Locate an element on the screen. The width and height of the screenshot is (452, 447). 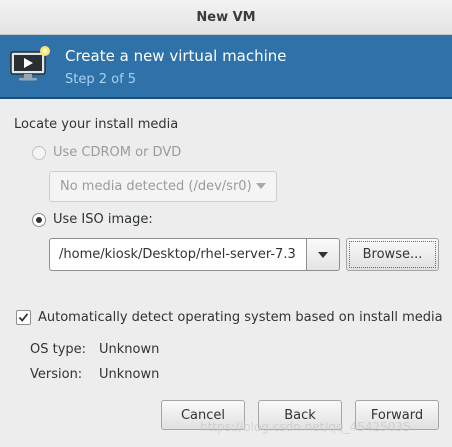
auto-detect-os-checkbox is located at coordinates (23, 317).